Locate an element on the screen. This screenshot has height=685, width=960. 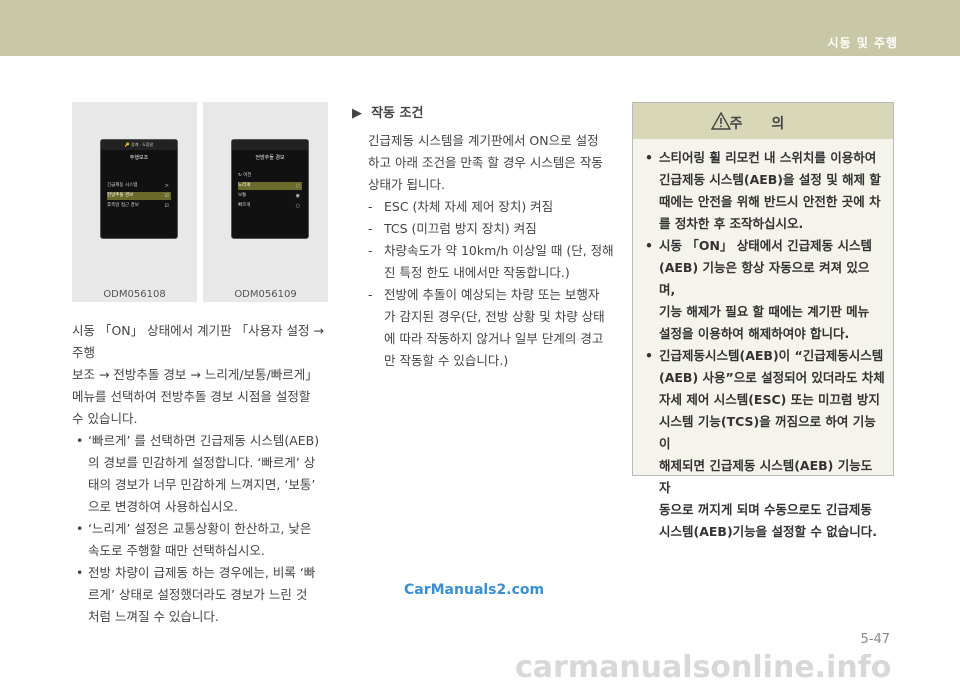
screen-top-label is located at coordinates (270, 145).